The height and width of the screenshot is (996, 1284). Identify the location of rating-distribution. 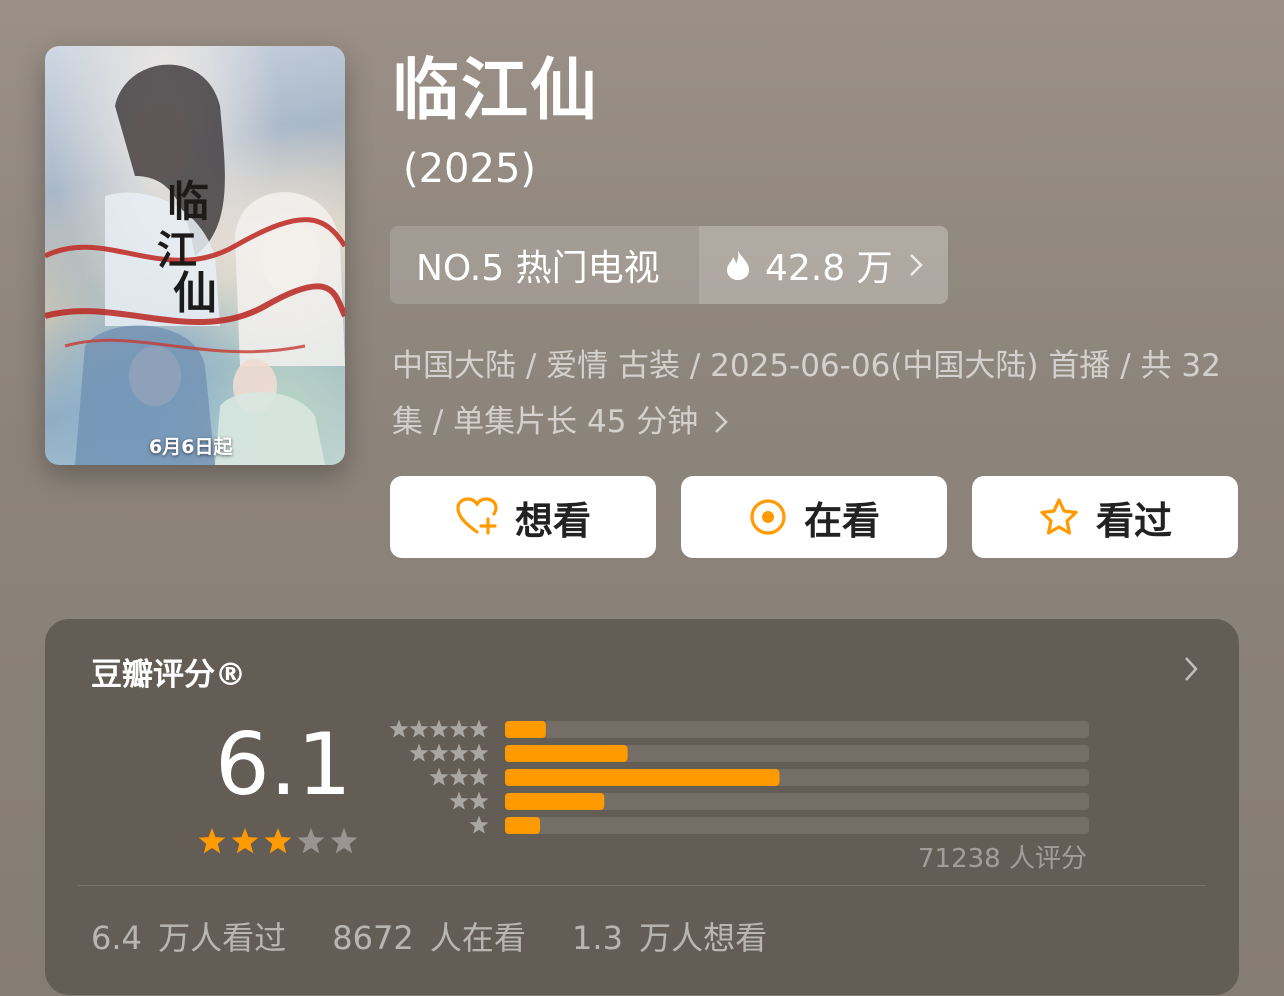
(739, 776).